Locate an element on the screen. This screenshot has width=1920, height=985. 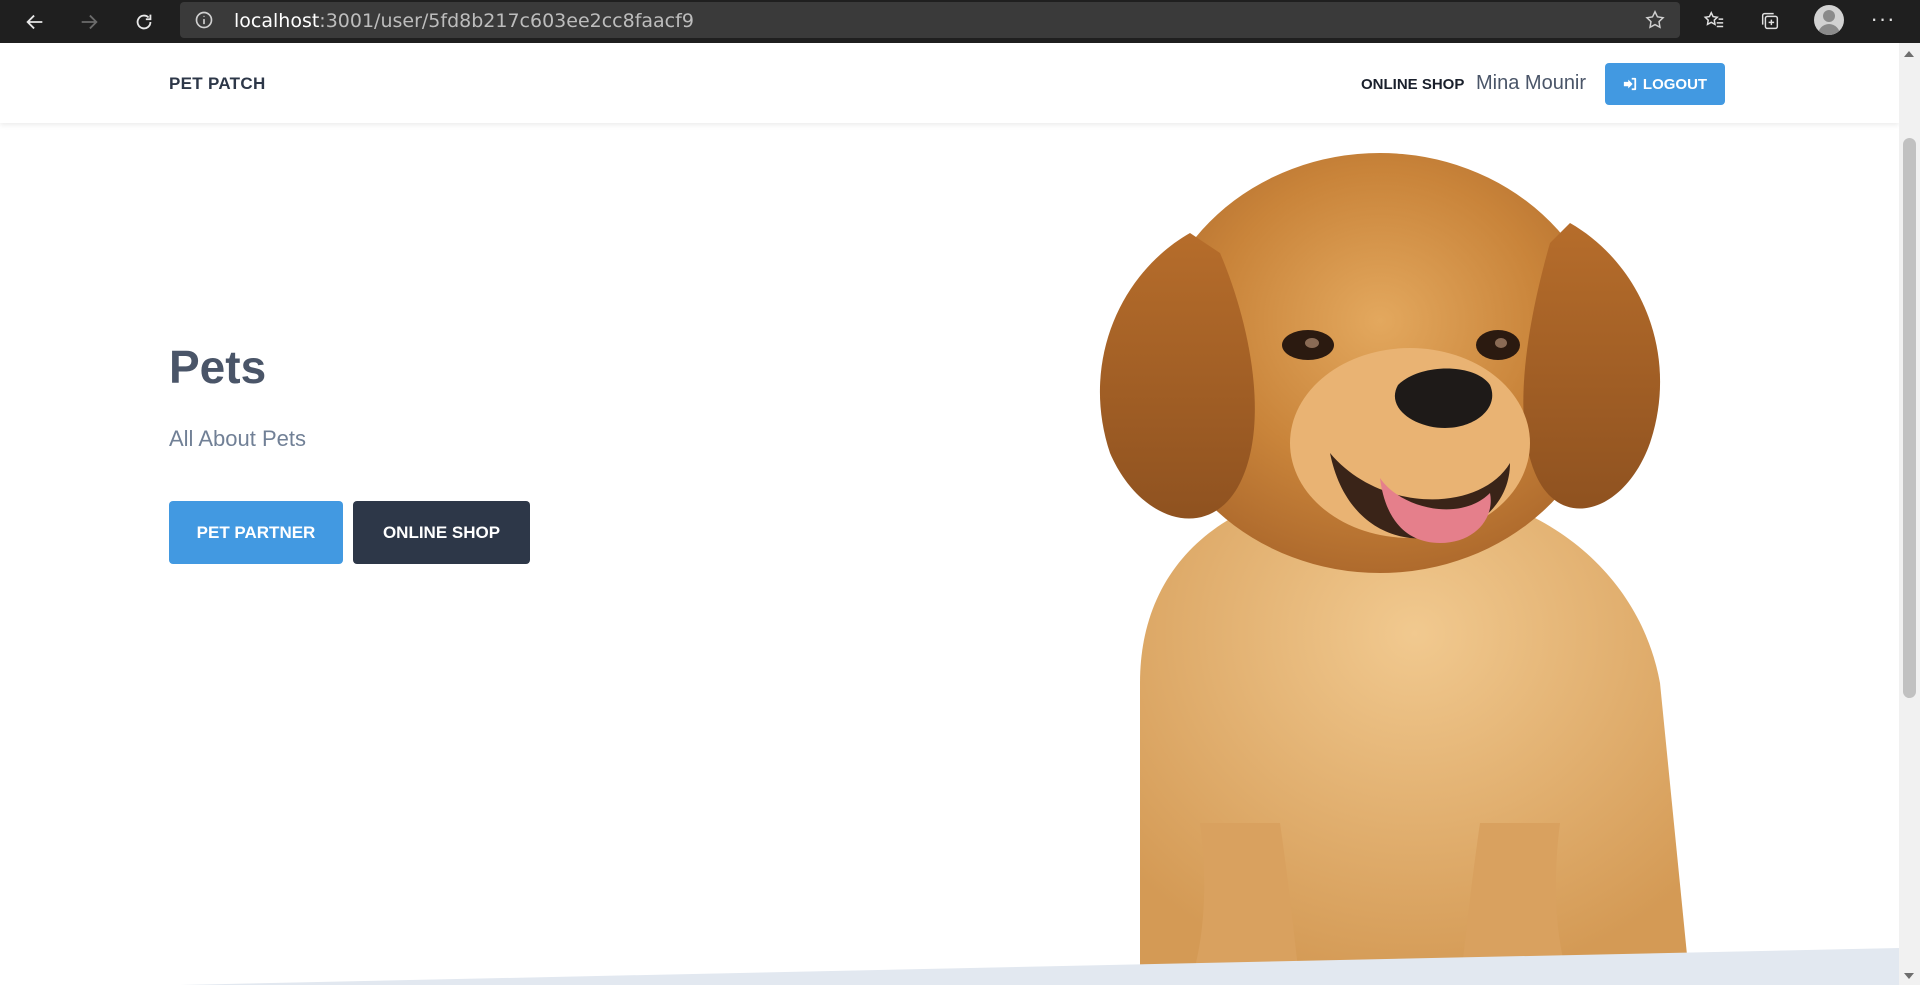
star-icon is located at coordinates (1655, 20).